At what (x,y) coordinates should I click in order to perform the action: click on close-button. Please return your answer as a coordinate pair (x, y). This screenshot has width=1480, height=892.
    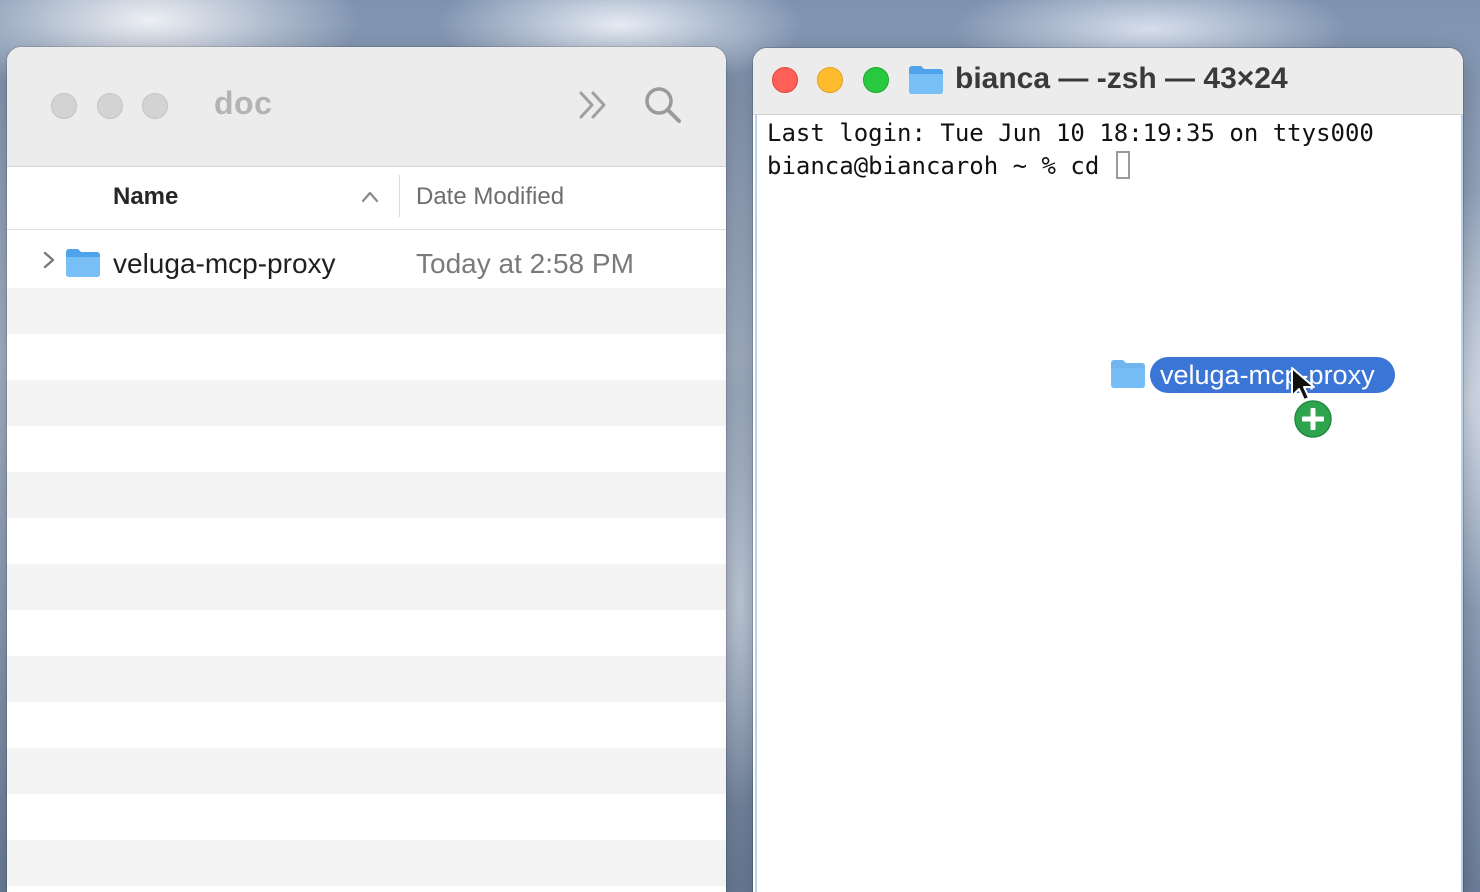
    Looking at the image, I should click on (785, 80).